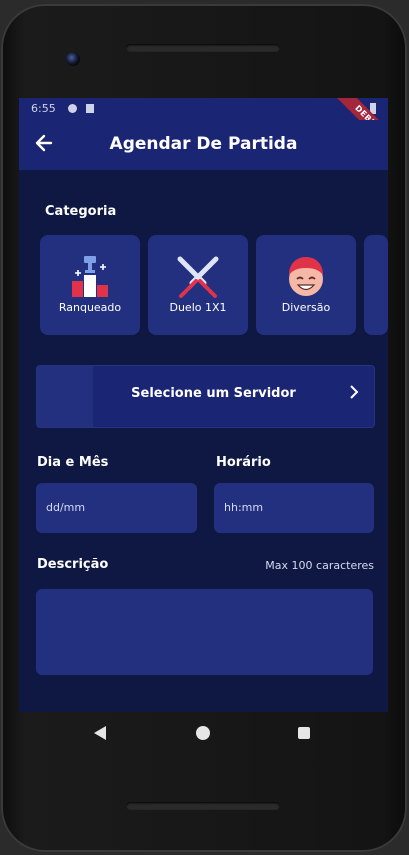  I want to click on system-nav-bar, so click(203, 733).